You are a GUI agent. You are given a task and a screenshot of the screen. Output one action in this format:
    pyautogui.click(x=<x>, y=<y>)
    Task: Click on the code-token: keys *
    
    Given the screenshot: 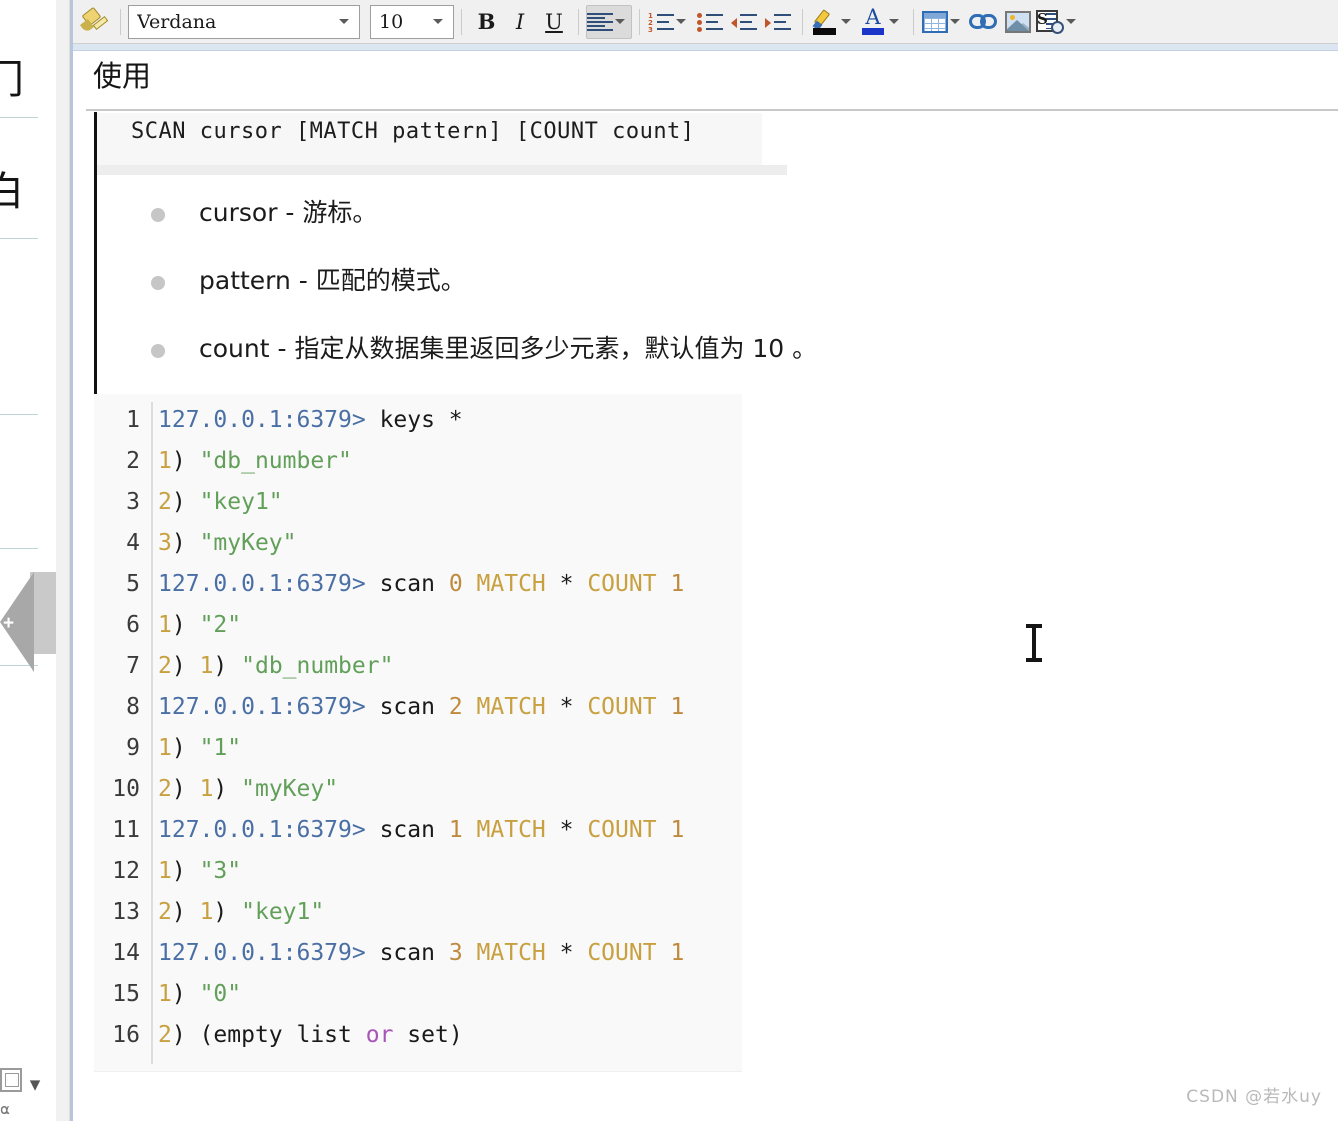 What is the action you would take?
    pyautogui.click(x=421, y=420)
    